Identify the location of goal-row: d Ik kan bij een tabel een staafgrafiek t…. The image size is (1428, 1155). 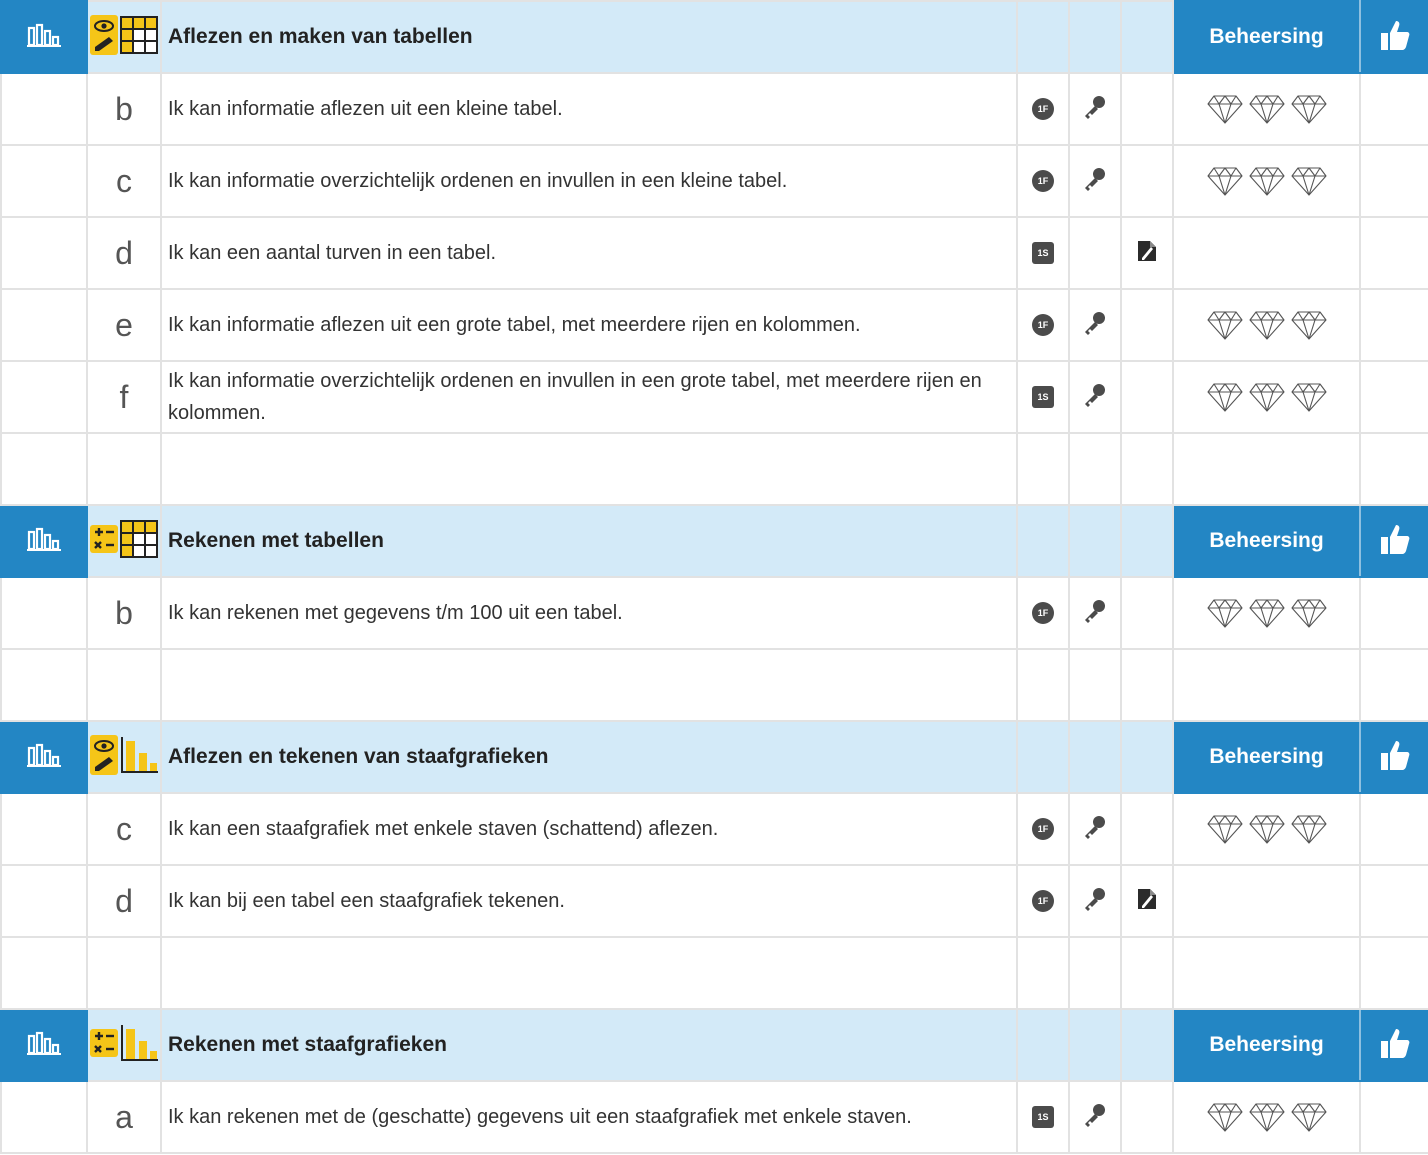
(714, 901).